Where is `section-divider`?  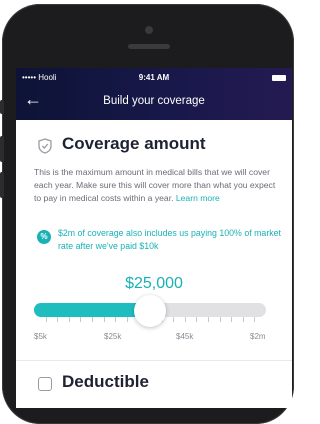
section-divider is located at coordinates (154, 360).